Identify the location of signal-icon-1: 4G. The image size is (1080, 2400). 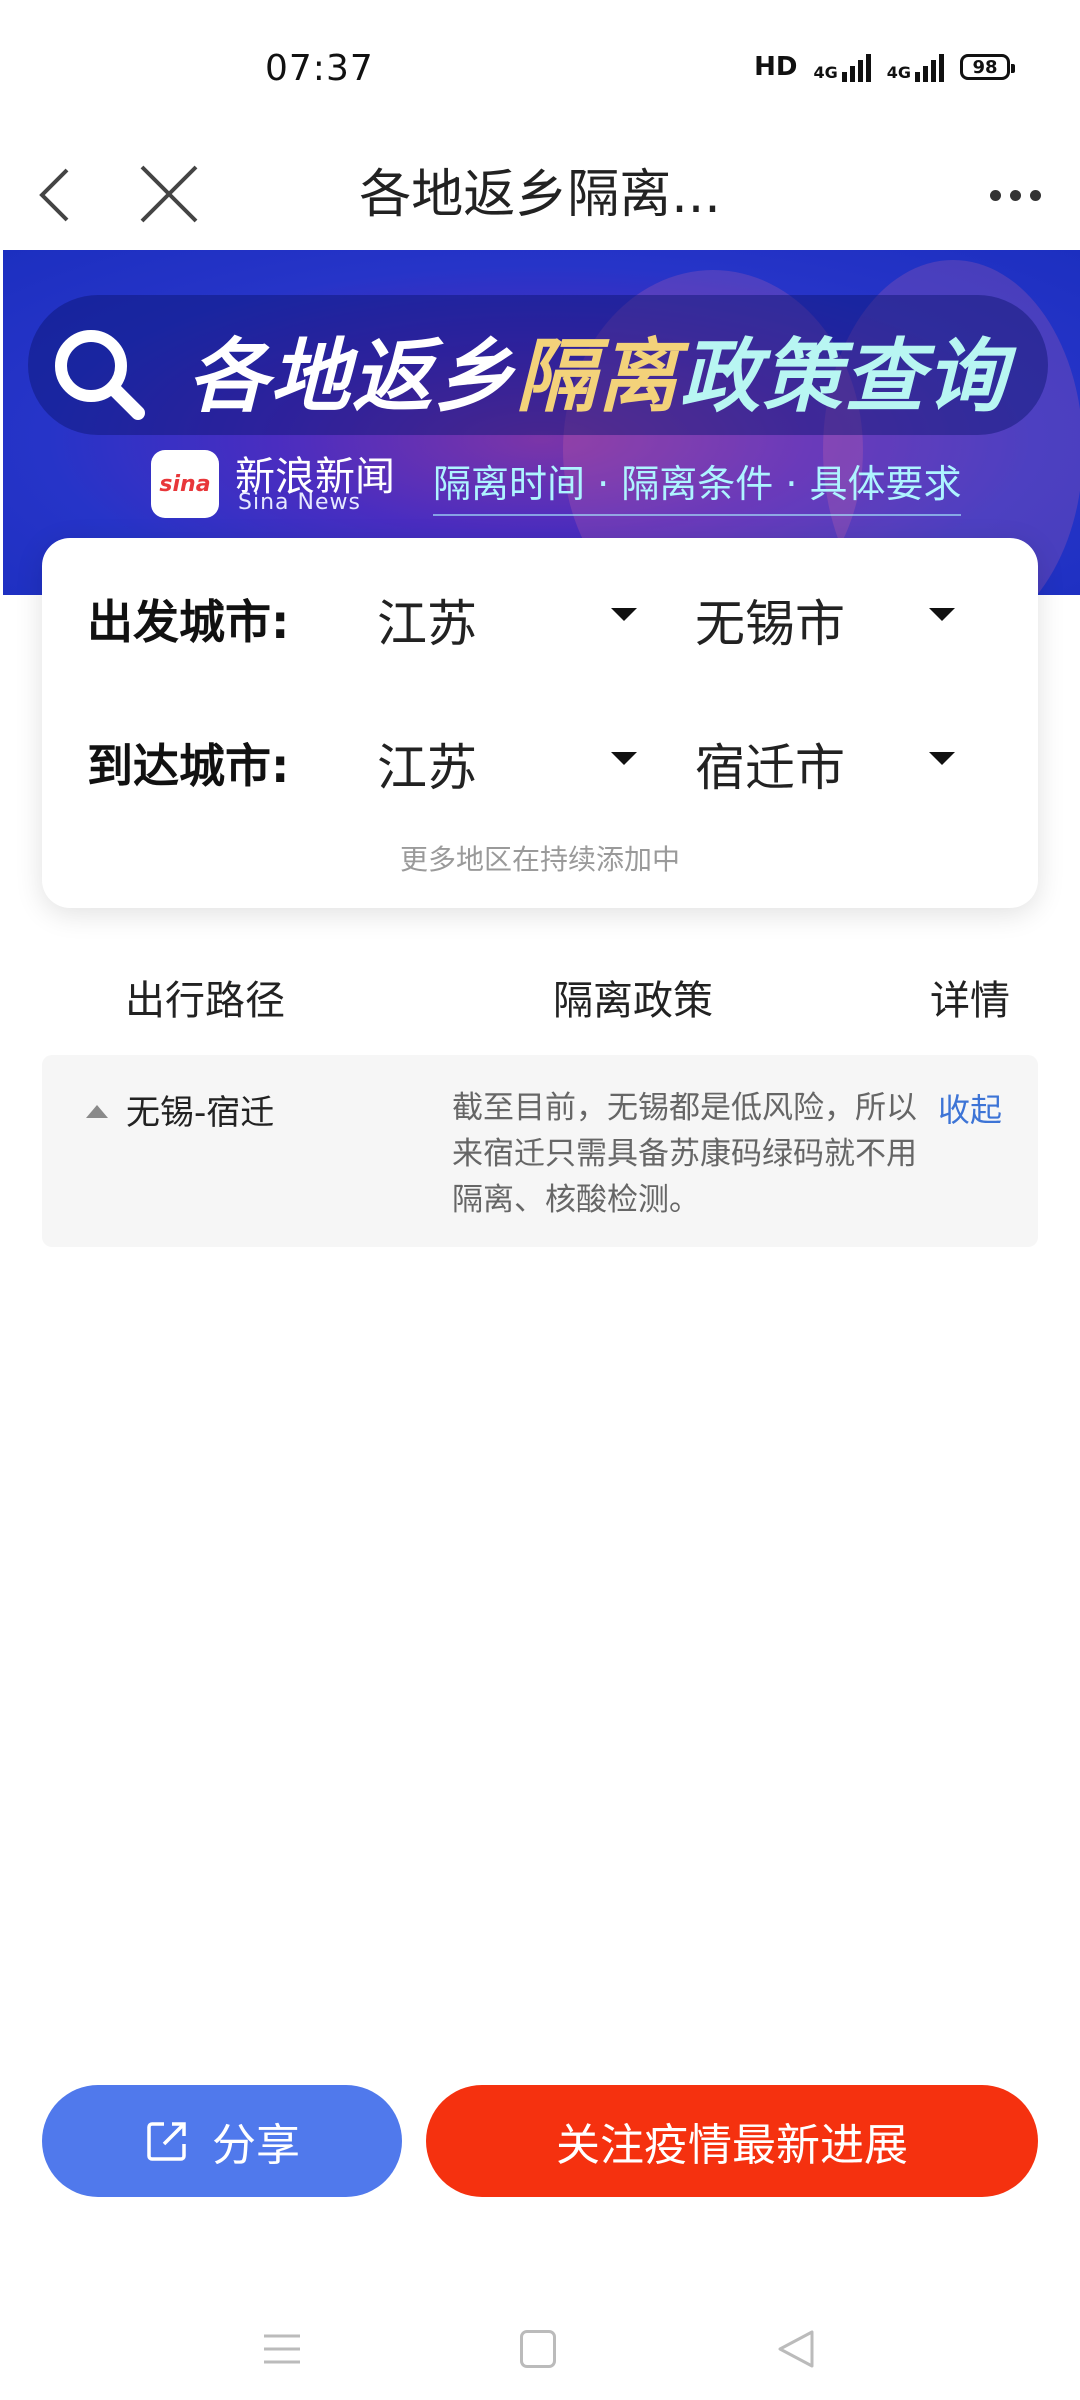
(842, 67).